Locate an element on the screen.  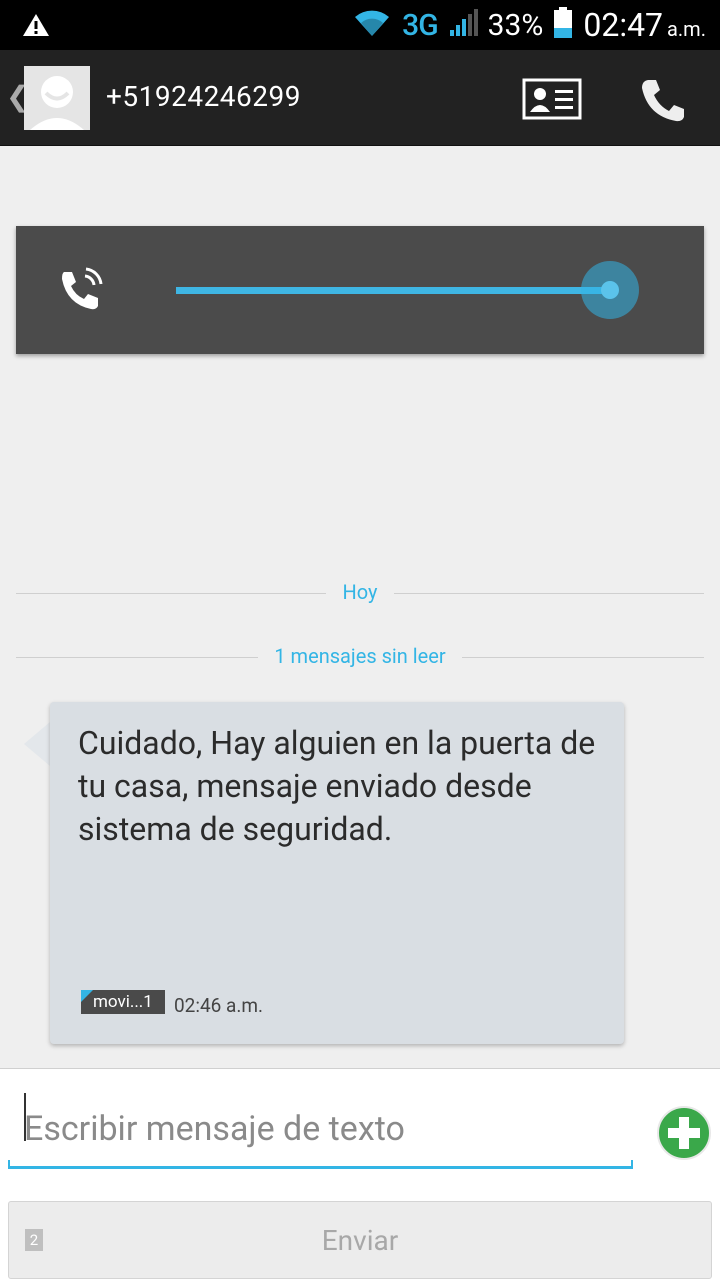
sim-badge: movi...1 is located at coordinates (123, 1002).